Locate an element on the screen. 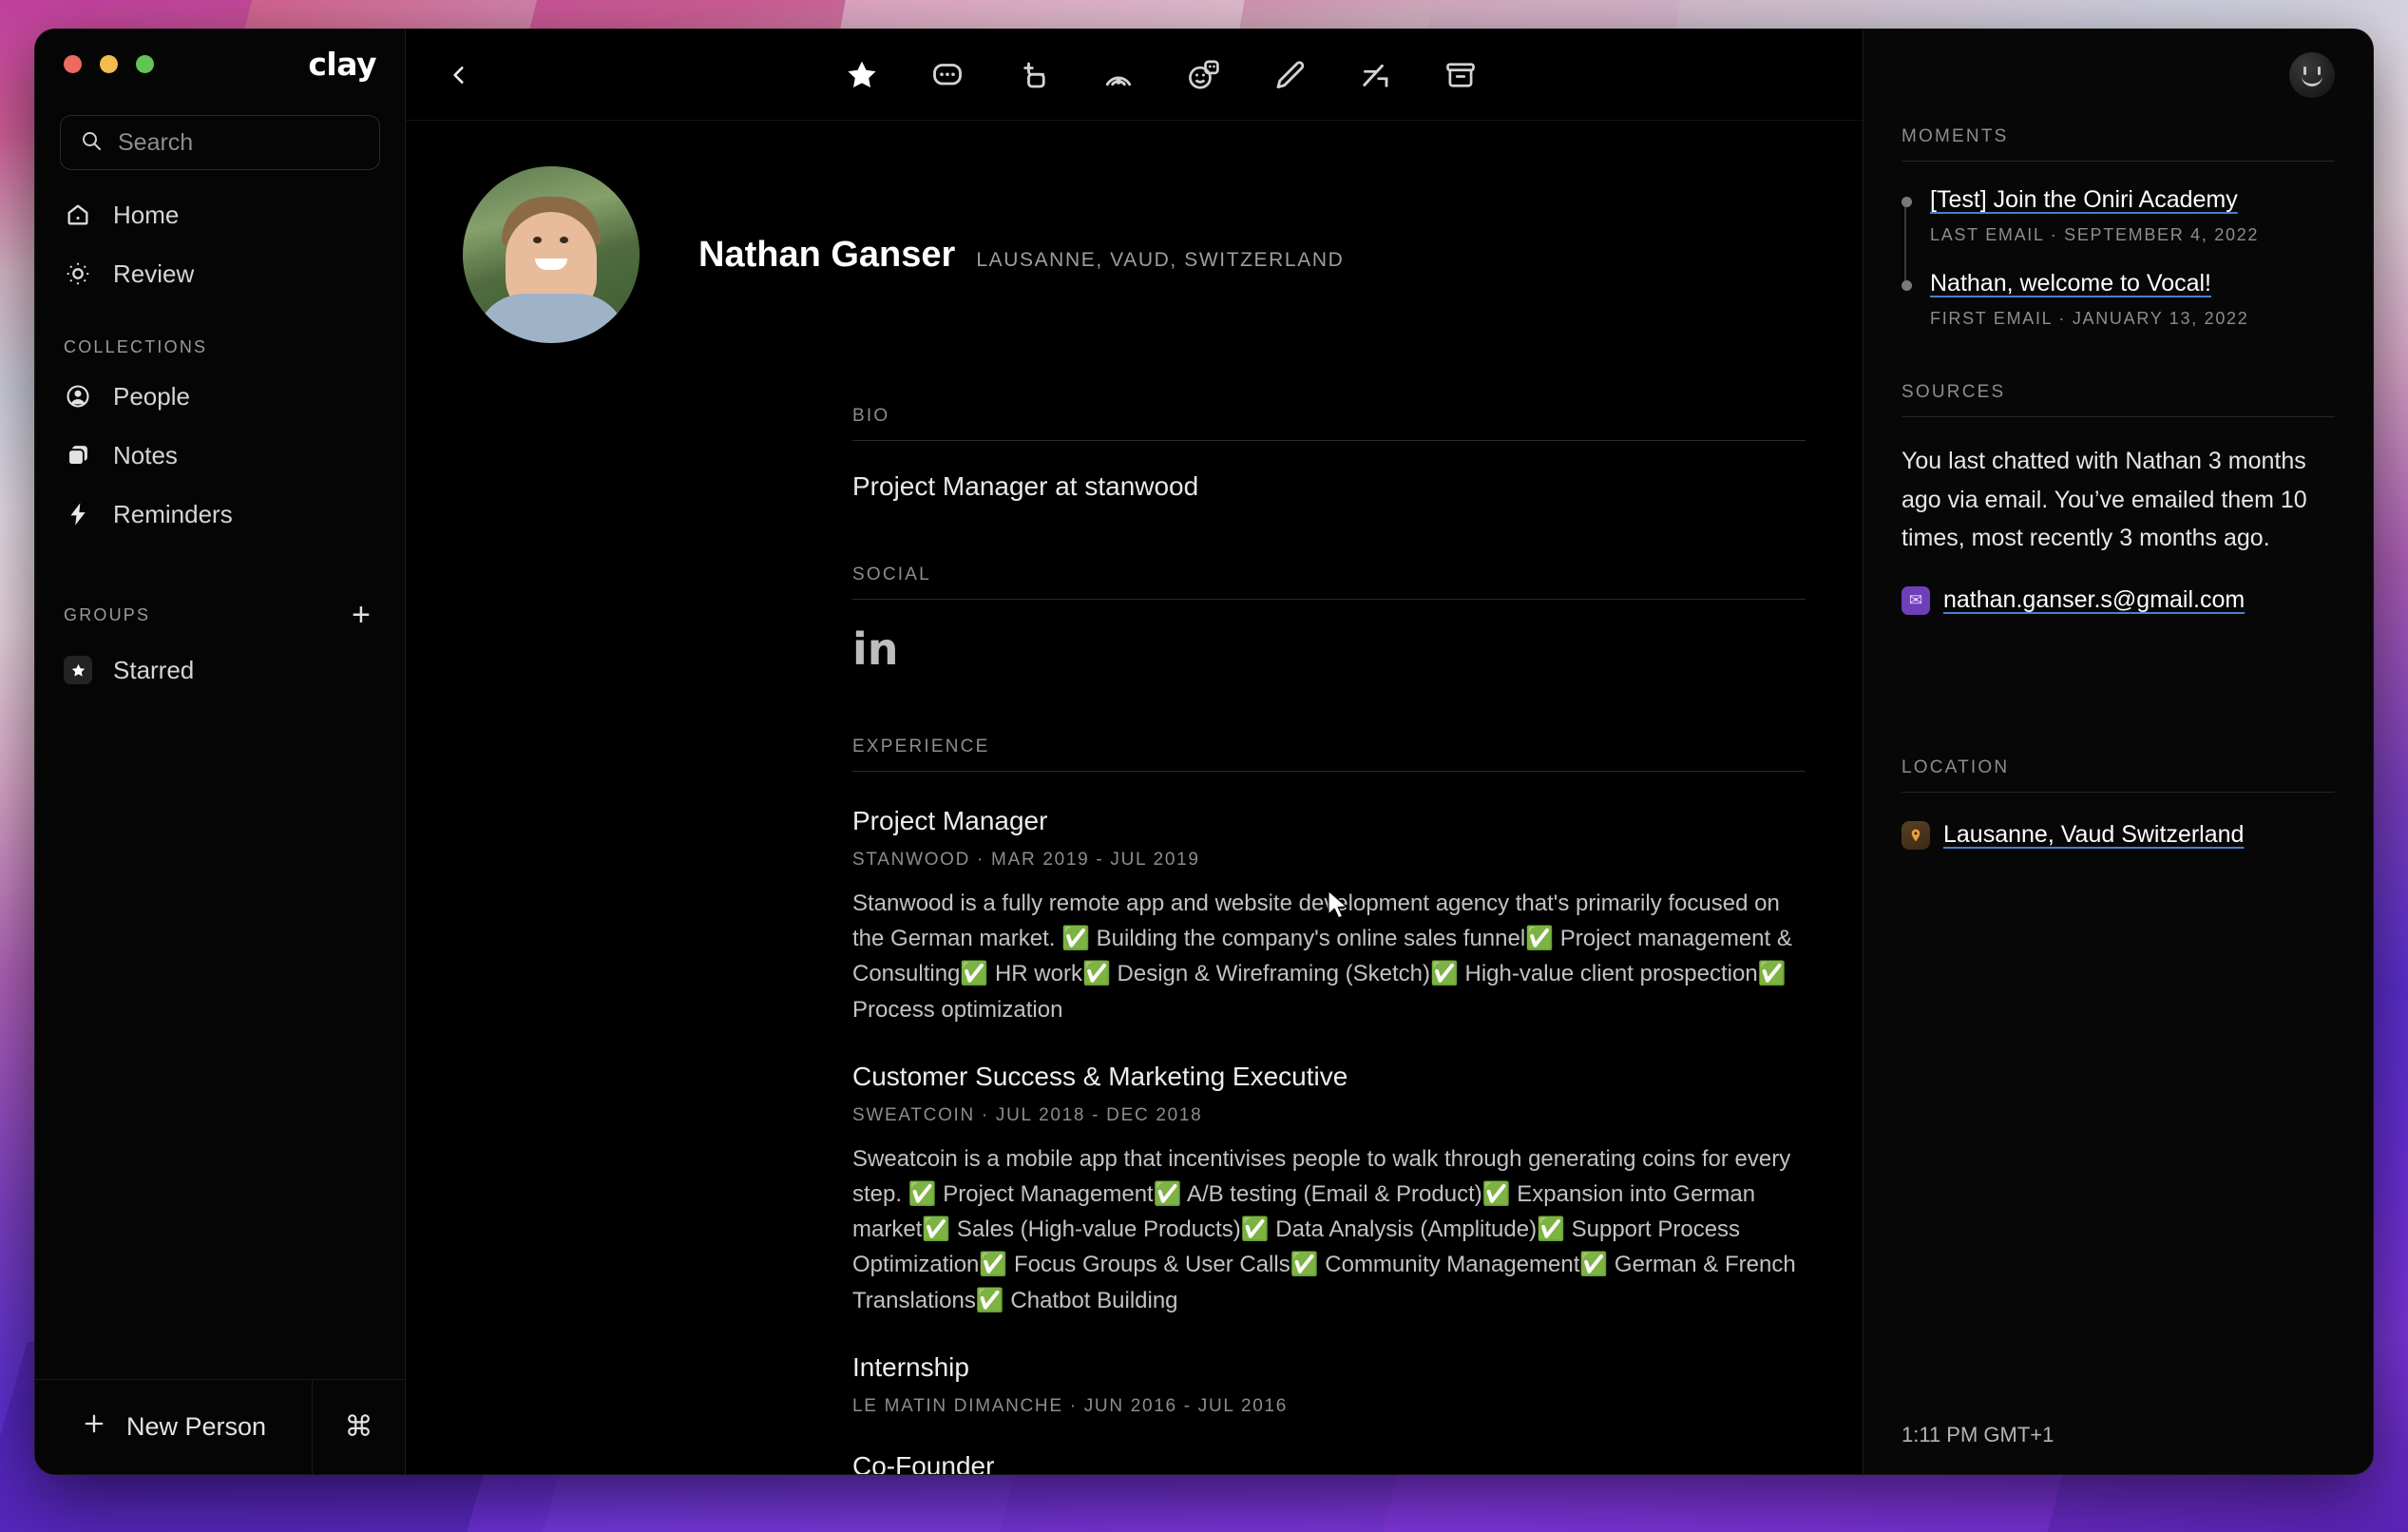 This screenshot has height=1532, width=2408. experience-title: Co-Founder is located at coordinates (924, 1462).